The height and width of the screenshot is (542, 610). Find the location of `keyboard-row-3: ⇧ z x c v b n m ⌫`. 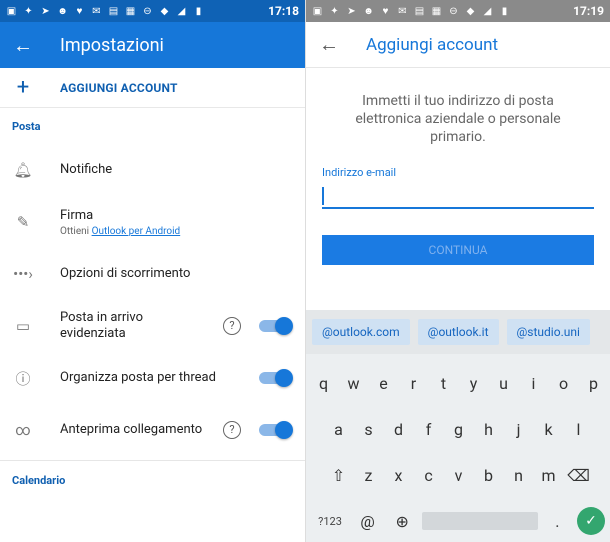

keyboard-row-3: ⇧ z x c v b n m ⌫ is located at coordinates (458, 475).